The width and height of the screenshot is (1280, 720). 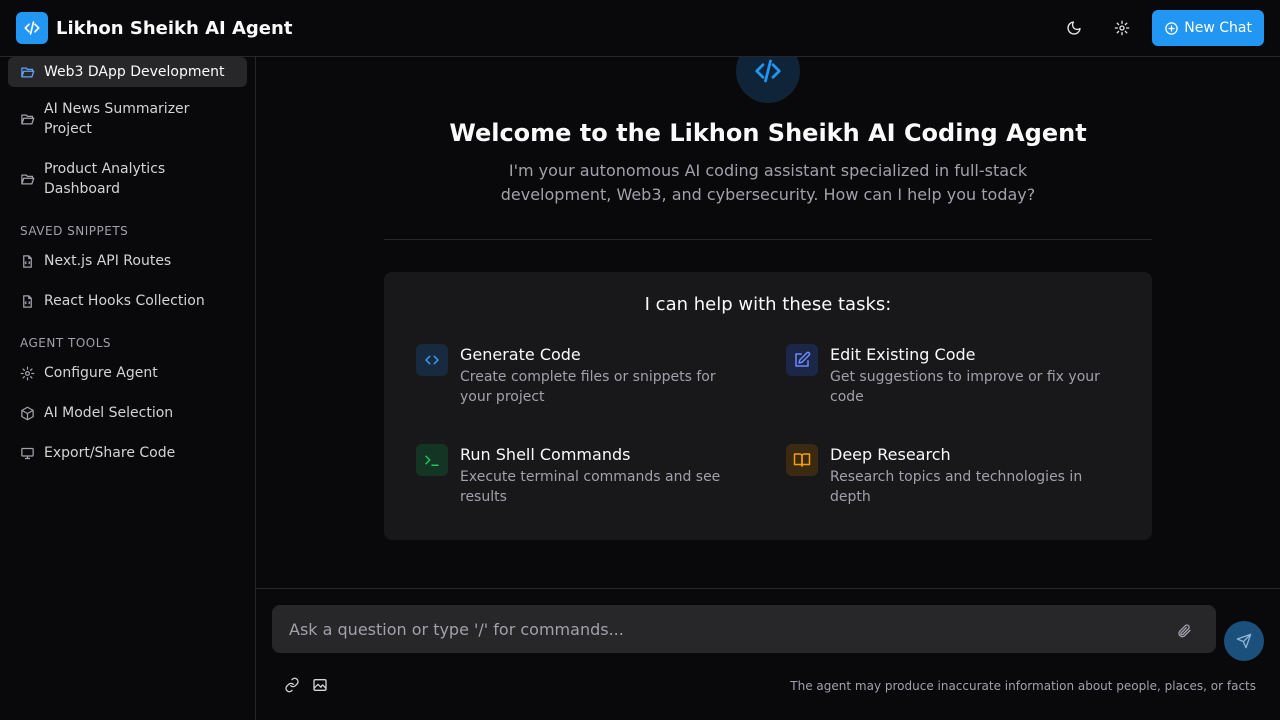 I want to click on sidebar-item-label: Web3 DApp Development, so click(x=134, y=72).